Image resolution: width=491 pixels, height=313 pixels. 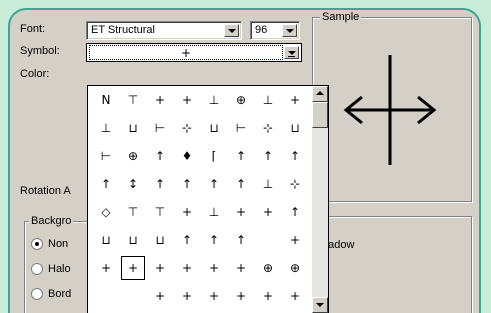 What do you see at coordinates (390, 110) in the screenshot?
I see `sample-symbol-preview` at bounding box center [390, 110].